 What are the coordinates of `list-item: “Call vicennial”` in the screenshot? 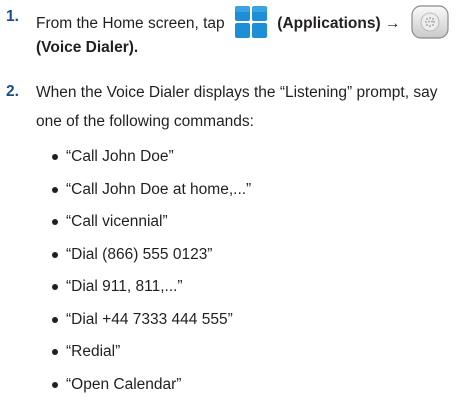 It's located at (151, 228).